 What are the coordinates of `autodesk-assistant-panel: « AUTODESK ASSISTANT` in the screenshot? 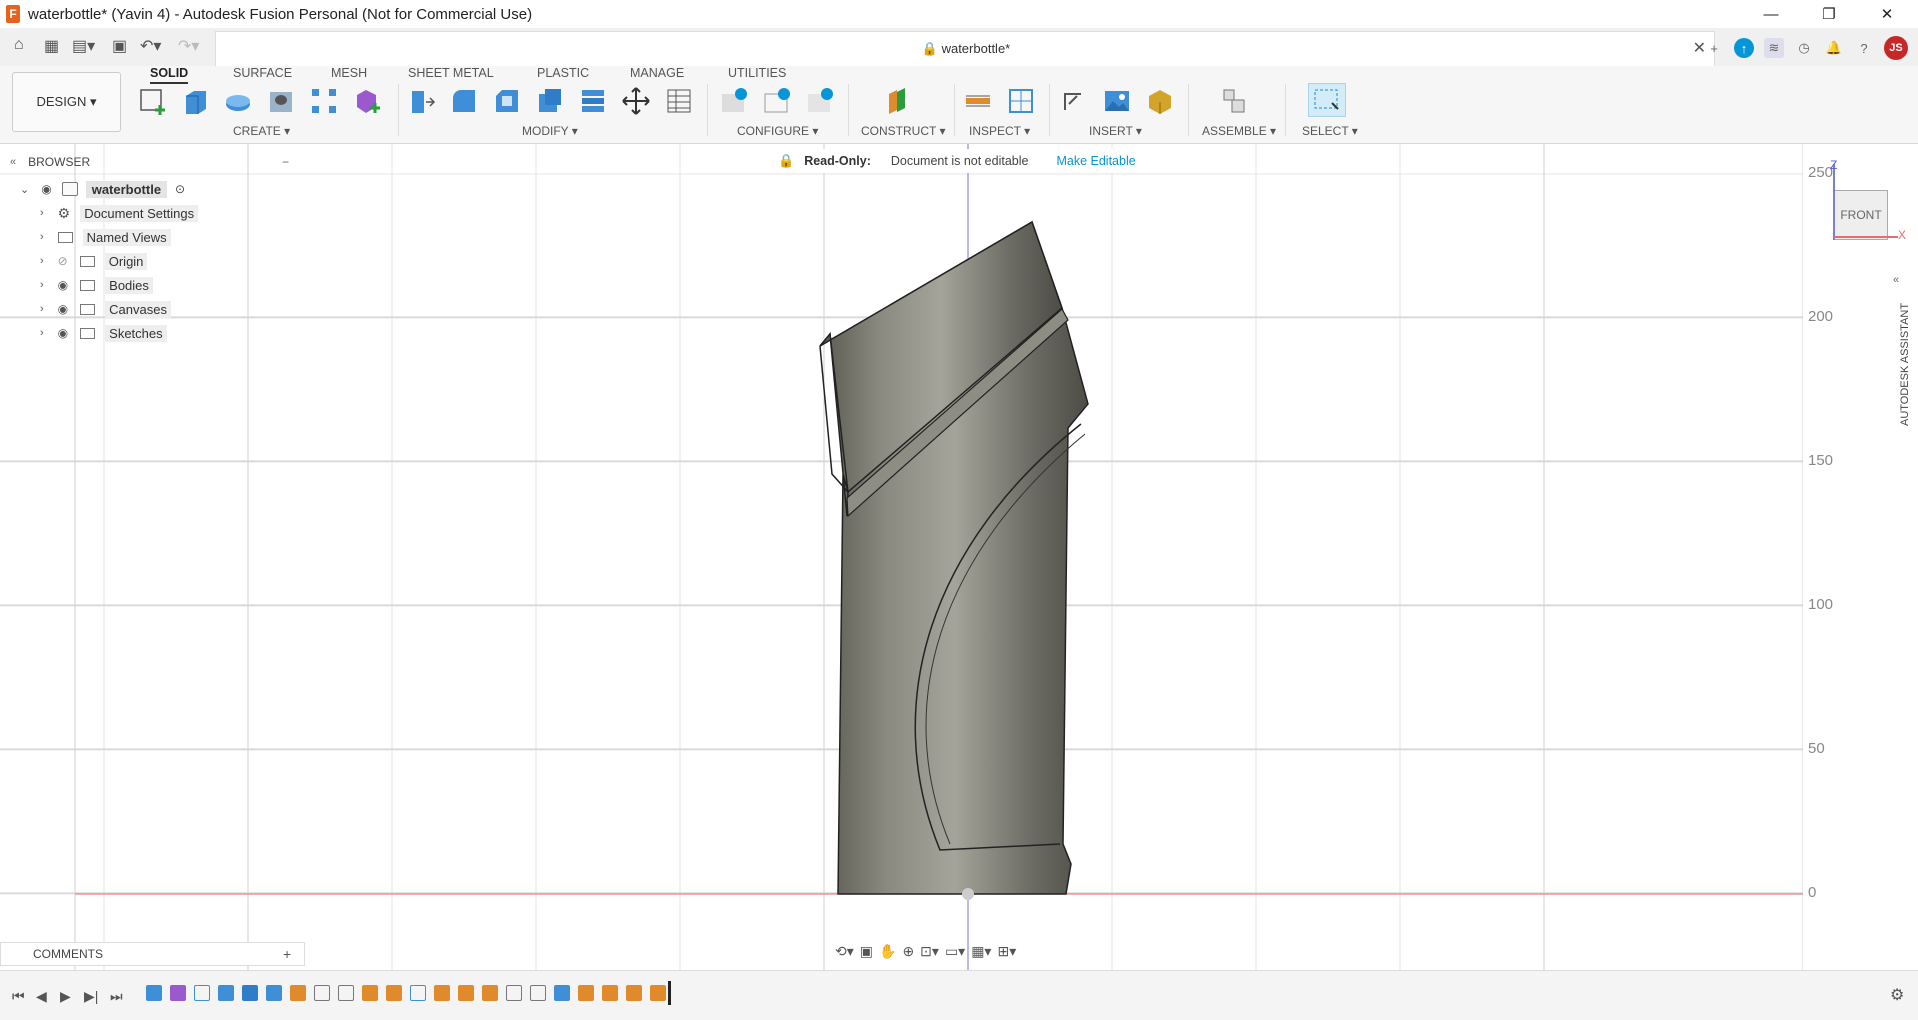 It's located at (1900, 370).